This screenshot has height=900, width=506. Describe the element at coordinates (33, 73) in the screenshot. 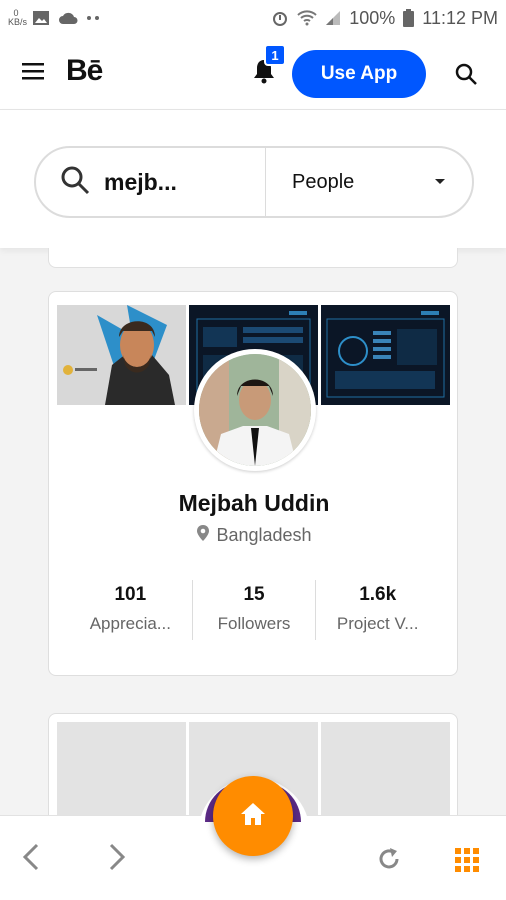

I see `hamburger-menu-icon` at that location.